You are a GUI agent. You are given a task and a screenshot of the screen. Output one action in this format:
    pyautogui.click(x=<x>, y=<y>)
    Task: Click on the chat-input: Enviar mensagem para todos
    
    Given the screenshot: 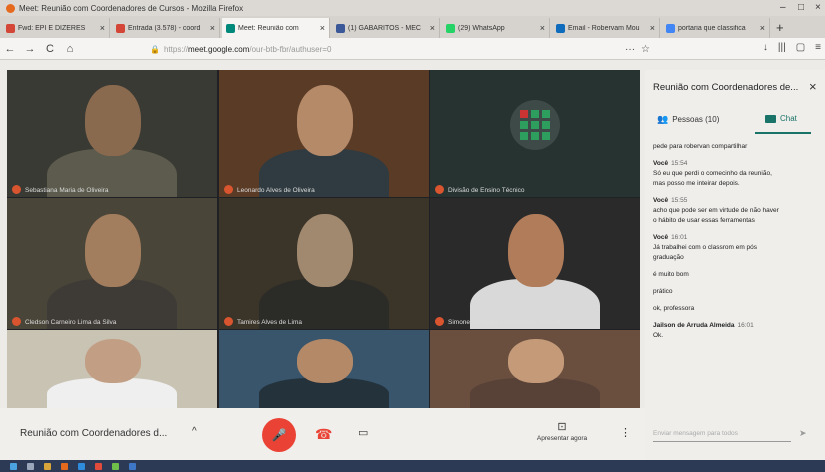 What is the action you would take?
    pyautogui.click(x=722, y=436)
    